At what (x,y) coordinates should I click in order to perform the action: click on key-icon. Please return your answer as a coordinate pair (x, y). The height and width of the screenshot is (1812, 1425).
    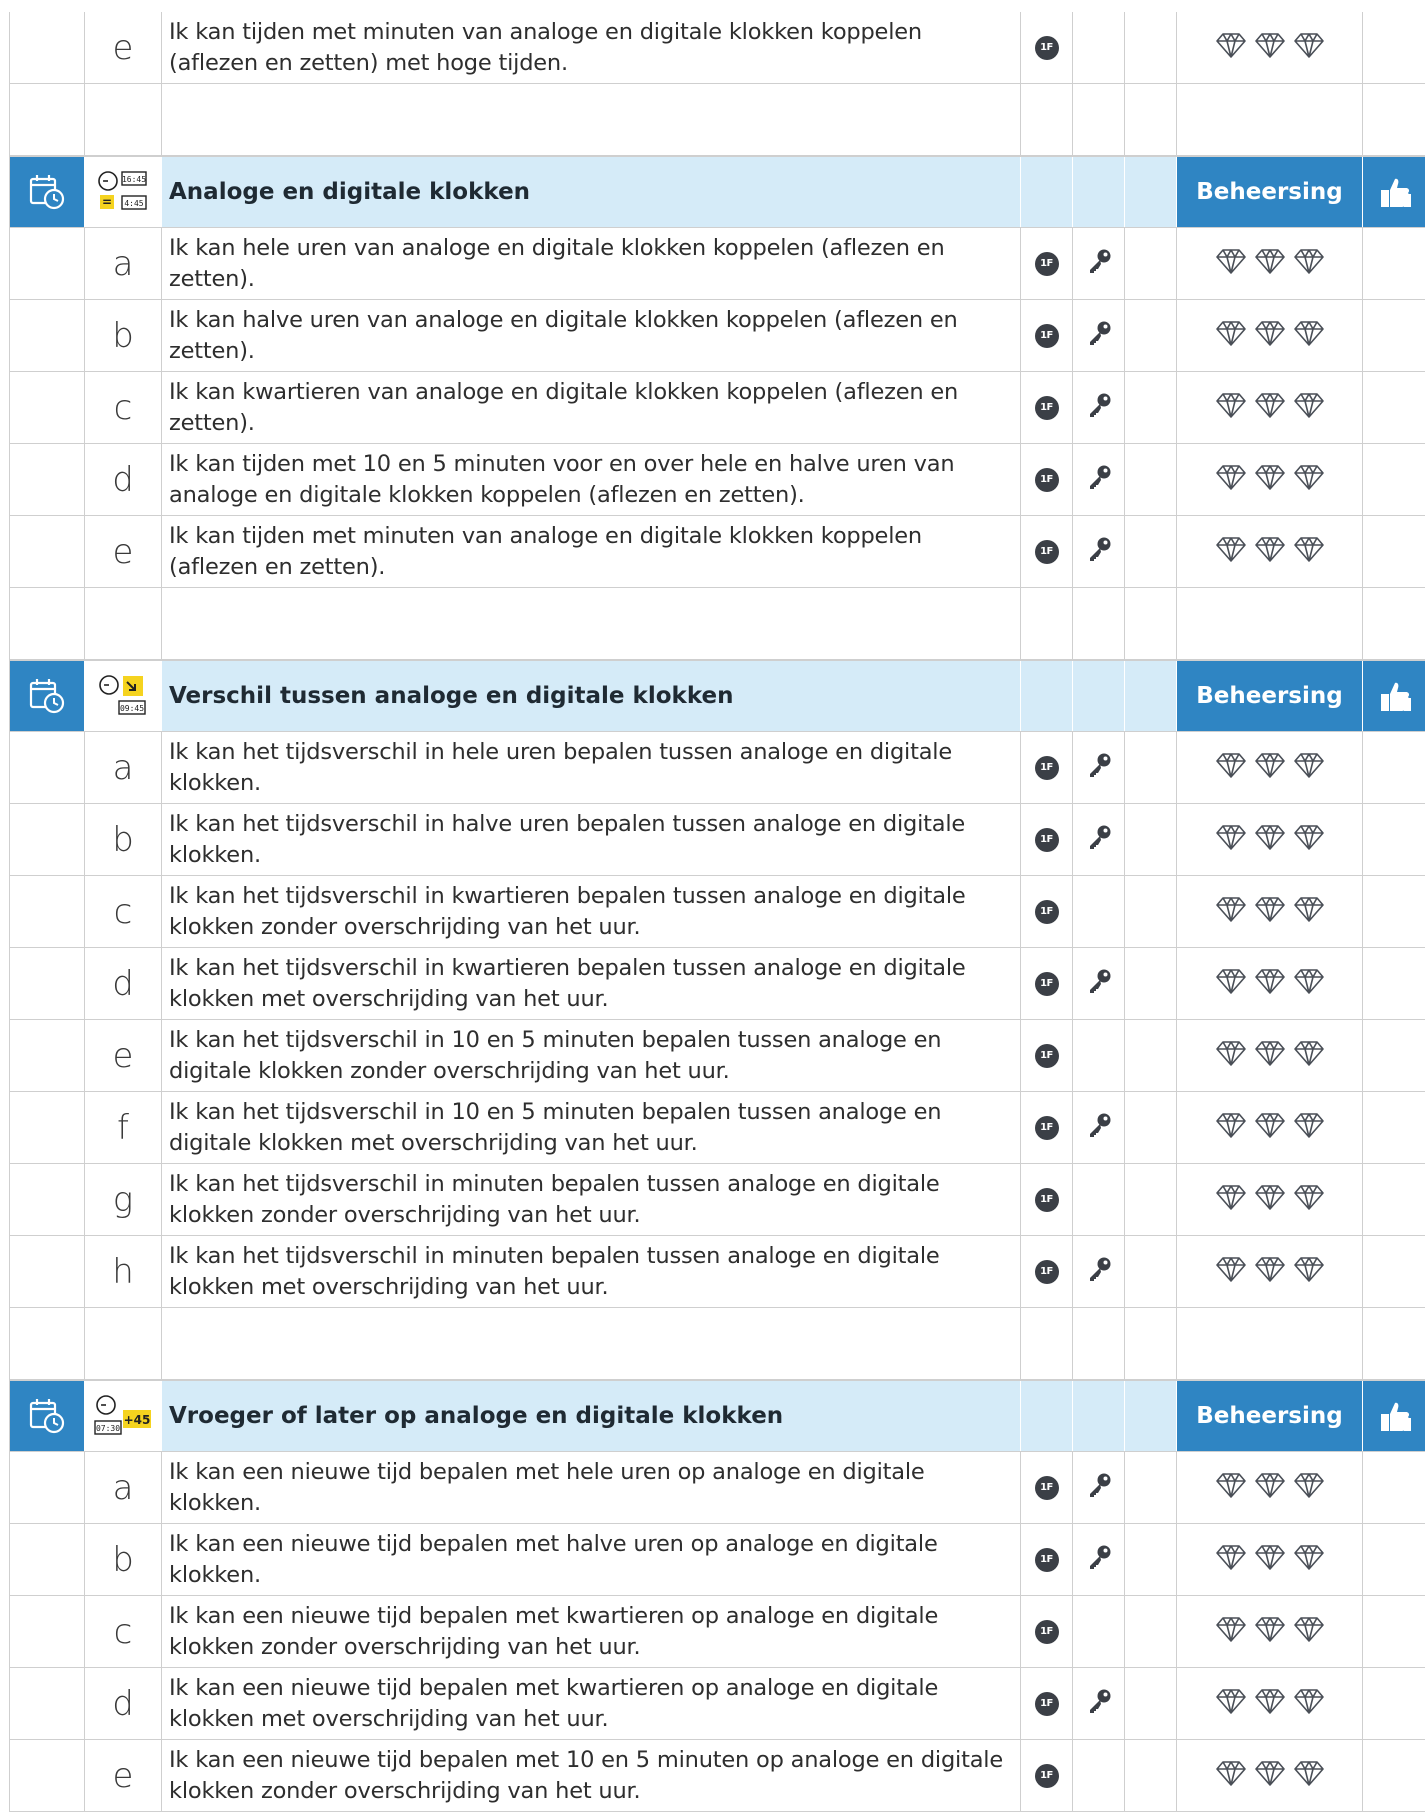
    Looking at the image, I should click on (1099, 263).